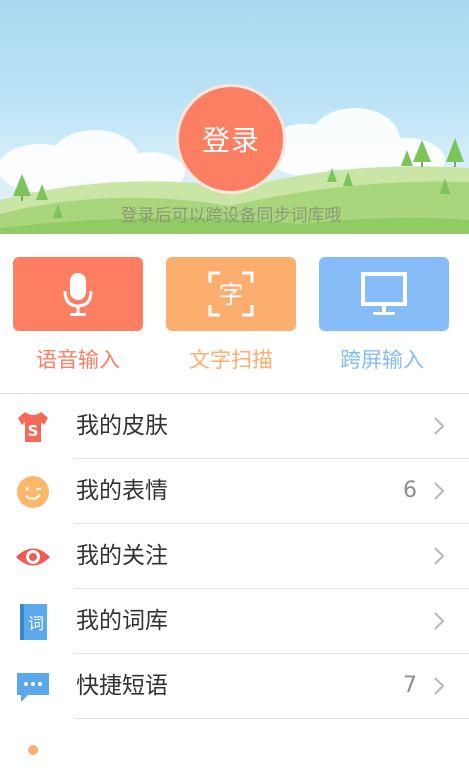  I want to click on svg-text: S, so click(33, 431).